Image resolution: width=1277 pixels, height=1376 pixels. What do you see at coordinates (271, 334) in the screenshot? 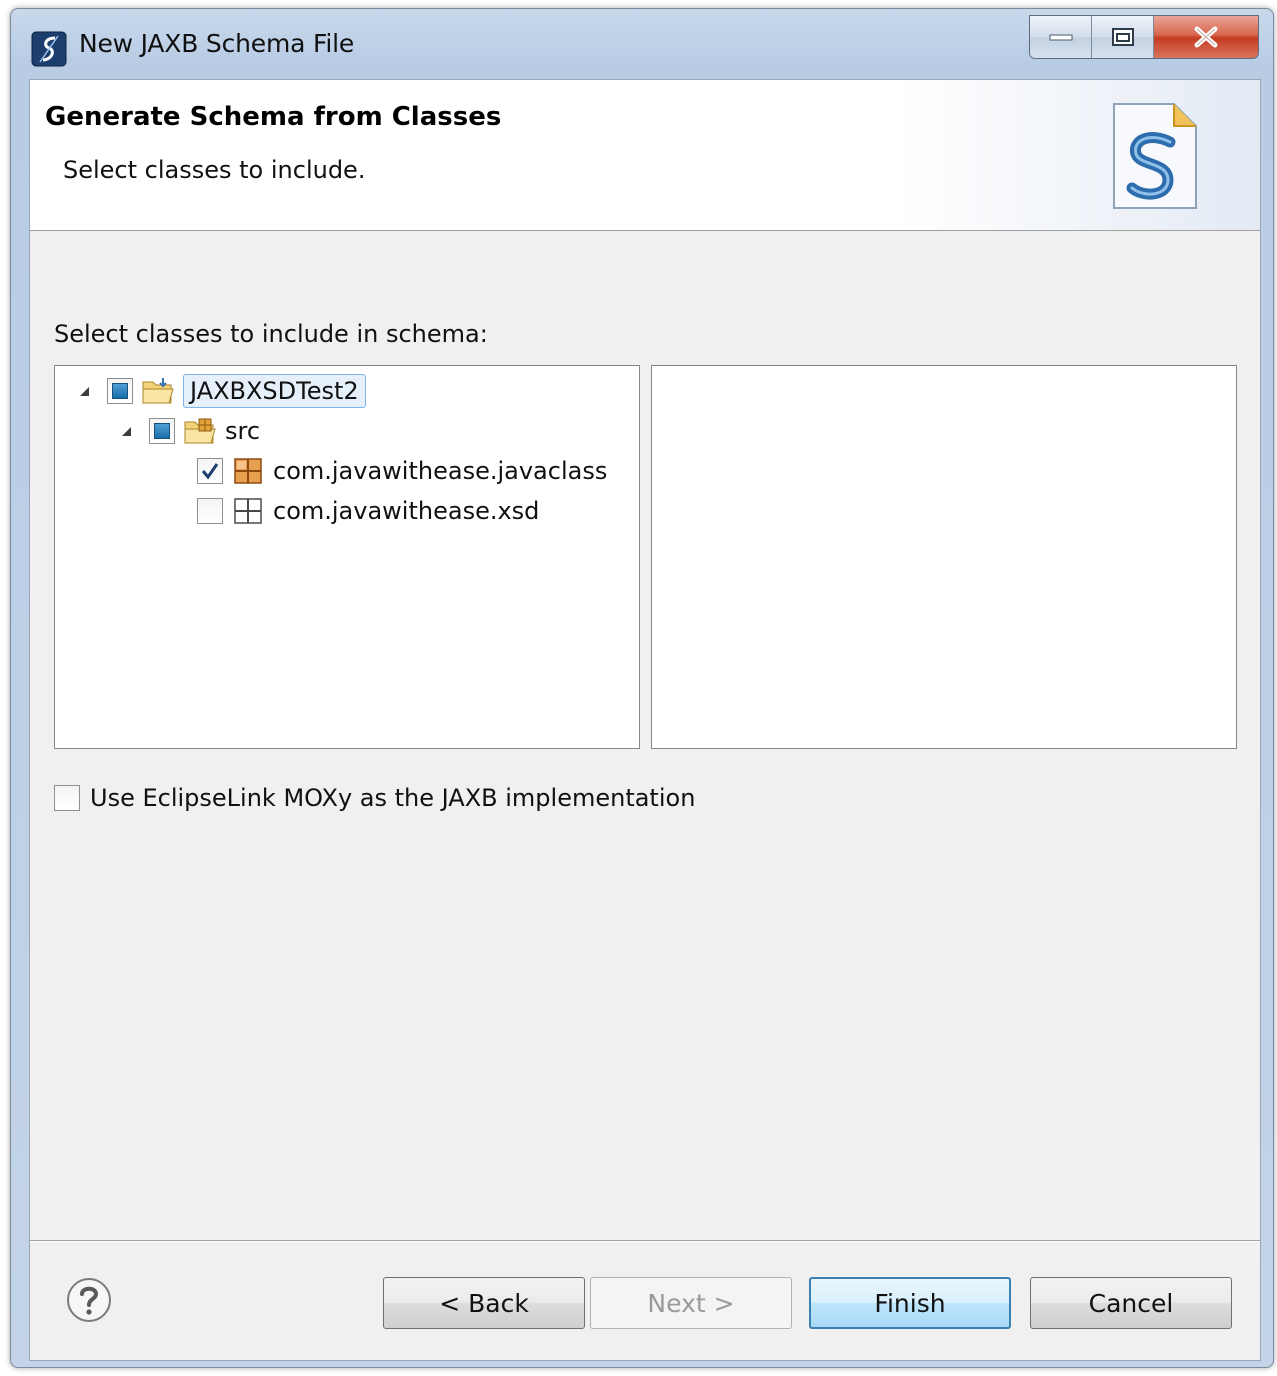
I see `class-selection-label: Select classes to include in schema:` at bounding box center [271, 334].